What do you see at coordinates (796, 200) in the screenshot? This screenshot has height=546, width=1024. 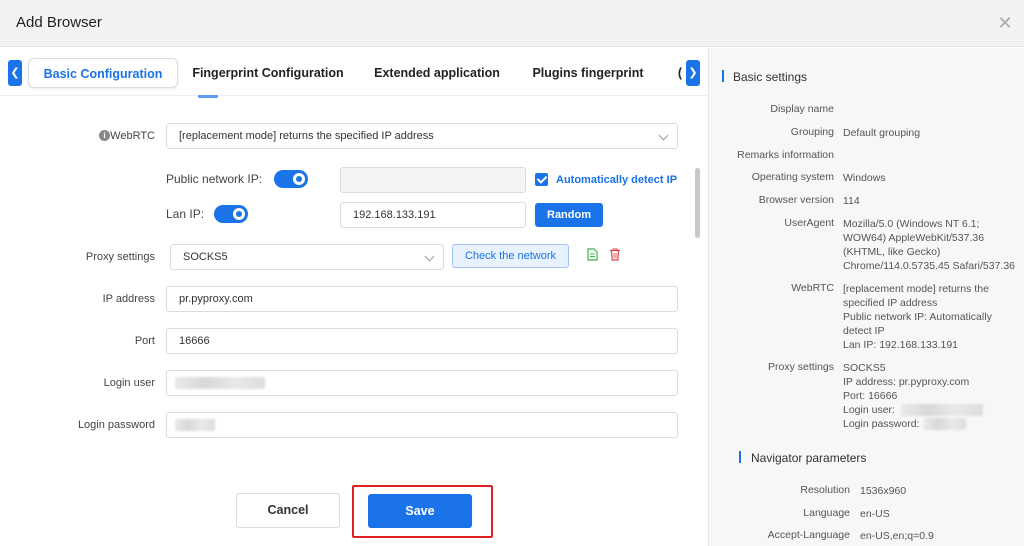 I see `browser-version-label: Browser version` at bounding box center [796, 200].